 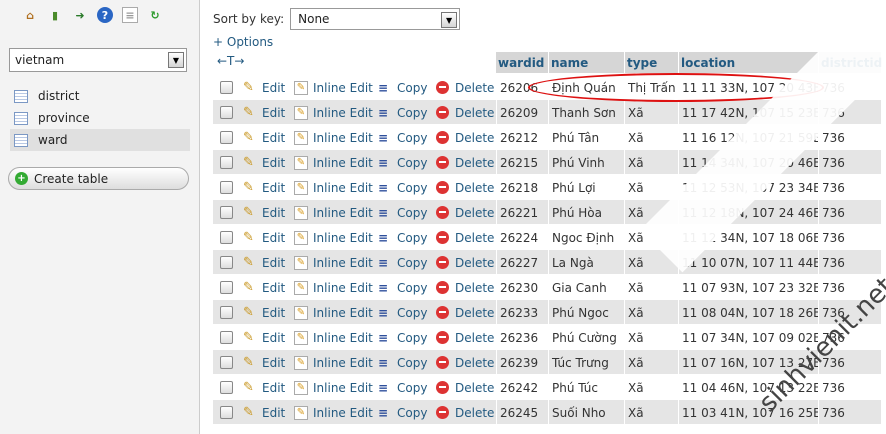 I want to click on cell-name: Phú Cường, so click(x=586, y=337).